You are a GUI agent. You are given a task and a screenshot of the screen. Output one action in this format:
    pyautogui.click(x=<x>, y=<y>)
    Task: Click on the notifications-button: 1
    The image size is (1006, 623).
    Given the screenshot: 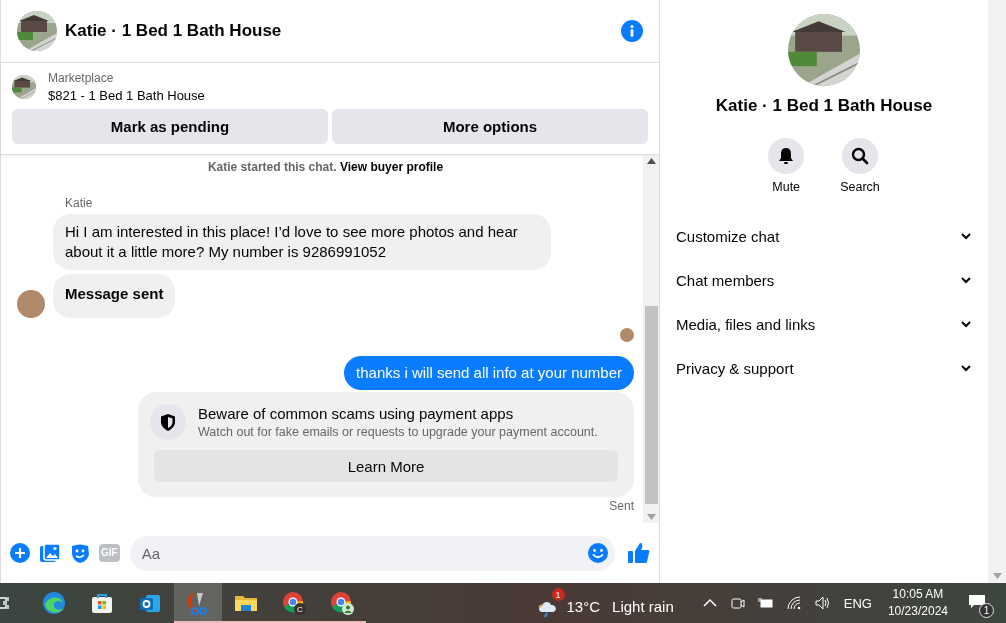 What is the action you would take?
    pyautogui.click(x=978, y=603)
    